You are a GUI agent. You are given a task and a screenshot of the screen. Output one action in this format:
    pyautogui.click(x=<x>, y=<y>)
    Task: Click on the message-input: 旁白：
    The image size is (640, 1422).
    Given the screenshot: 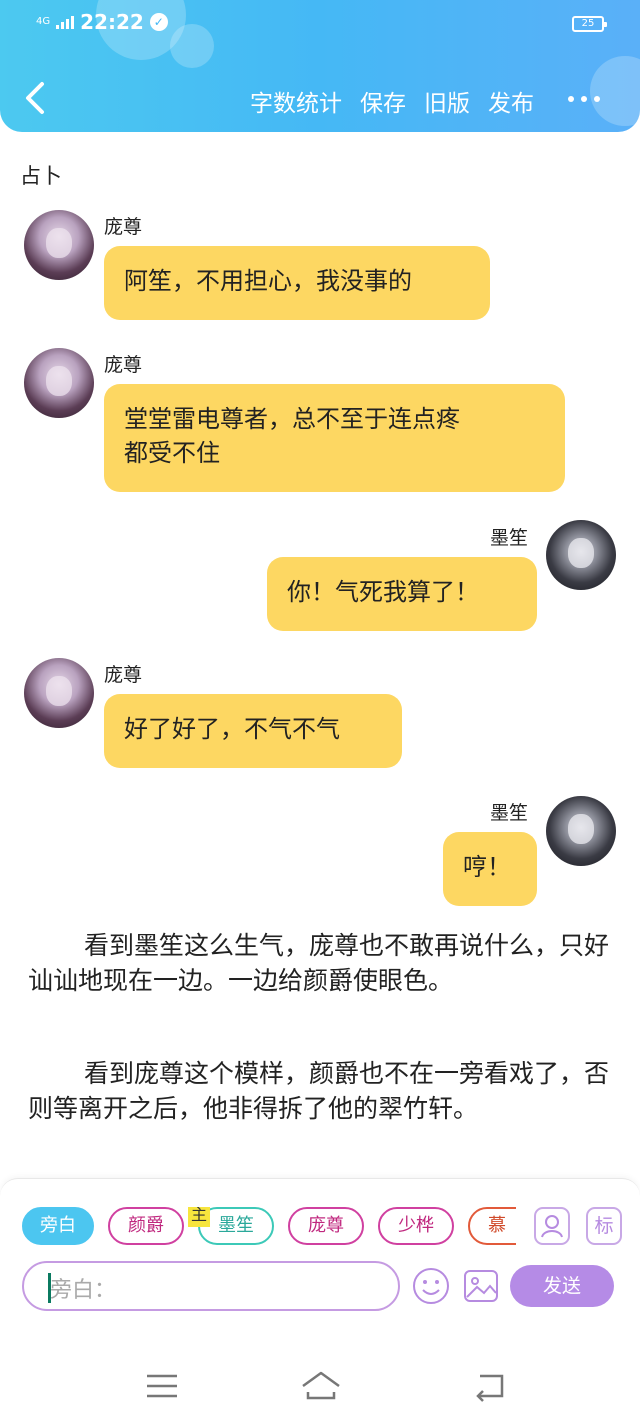 What is the action you would take?
    pyautogui.click(x=211, y=1286)
    